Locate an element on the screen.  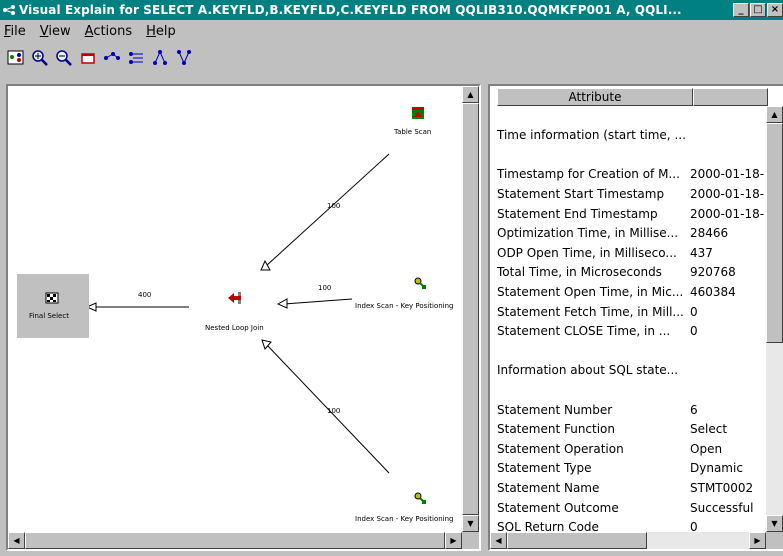
edge-label-join-to-index2: 100 is located at coordinates (334, 411).